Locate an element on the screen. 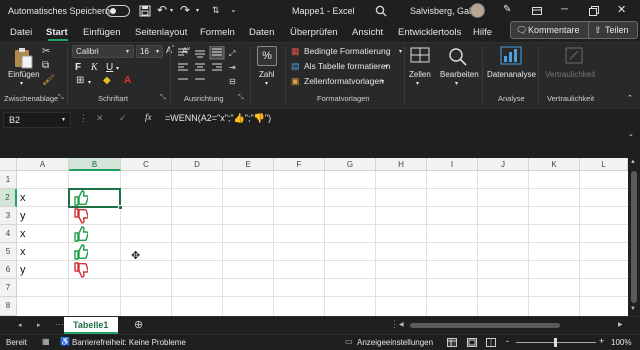  font-launcher-icon: ⤡ is located at coordinates (163, 98).